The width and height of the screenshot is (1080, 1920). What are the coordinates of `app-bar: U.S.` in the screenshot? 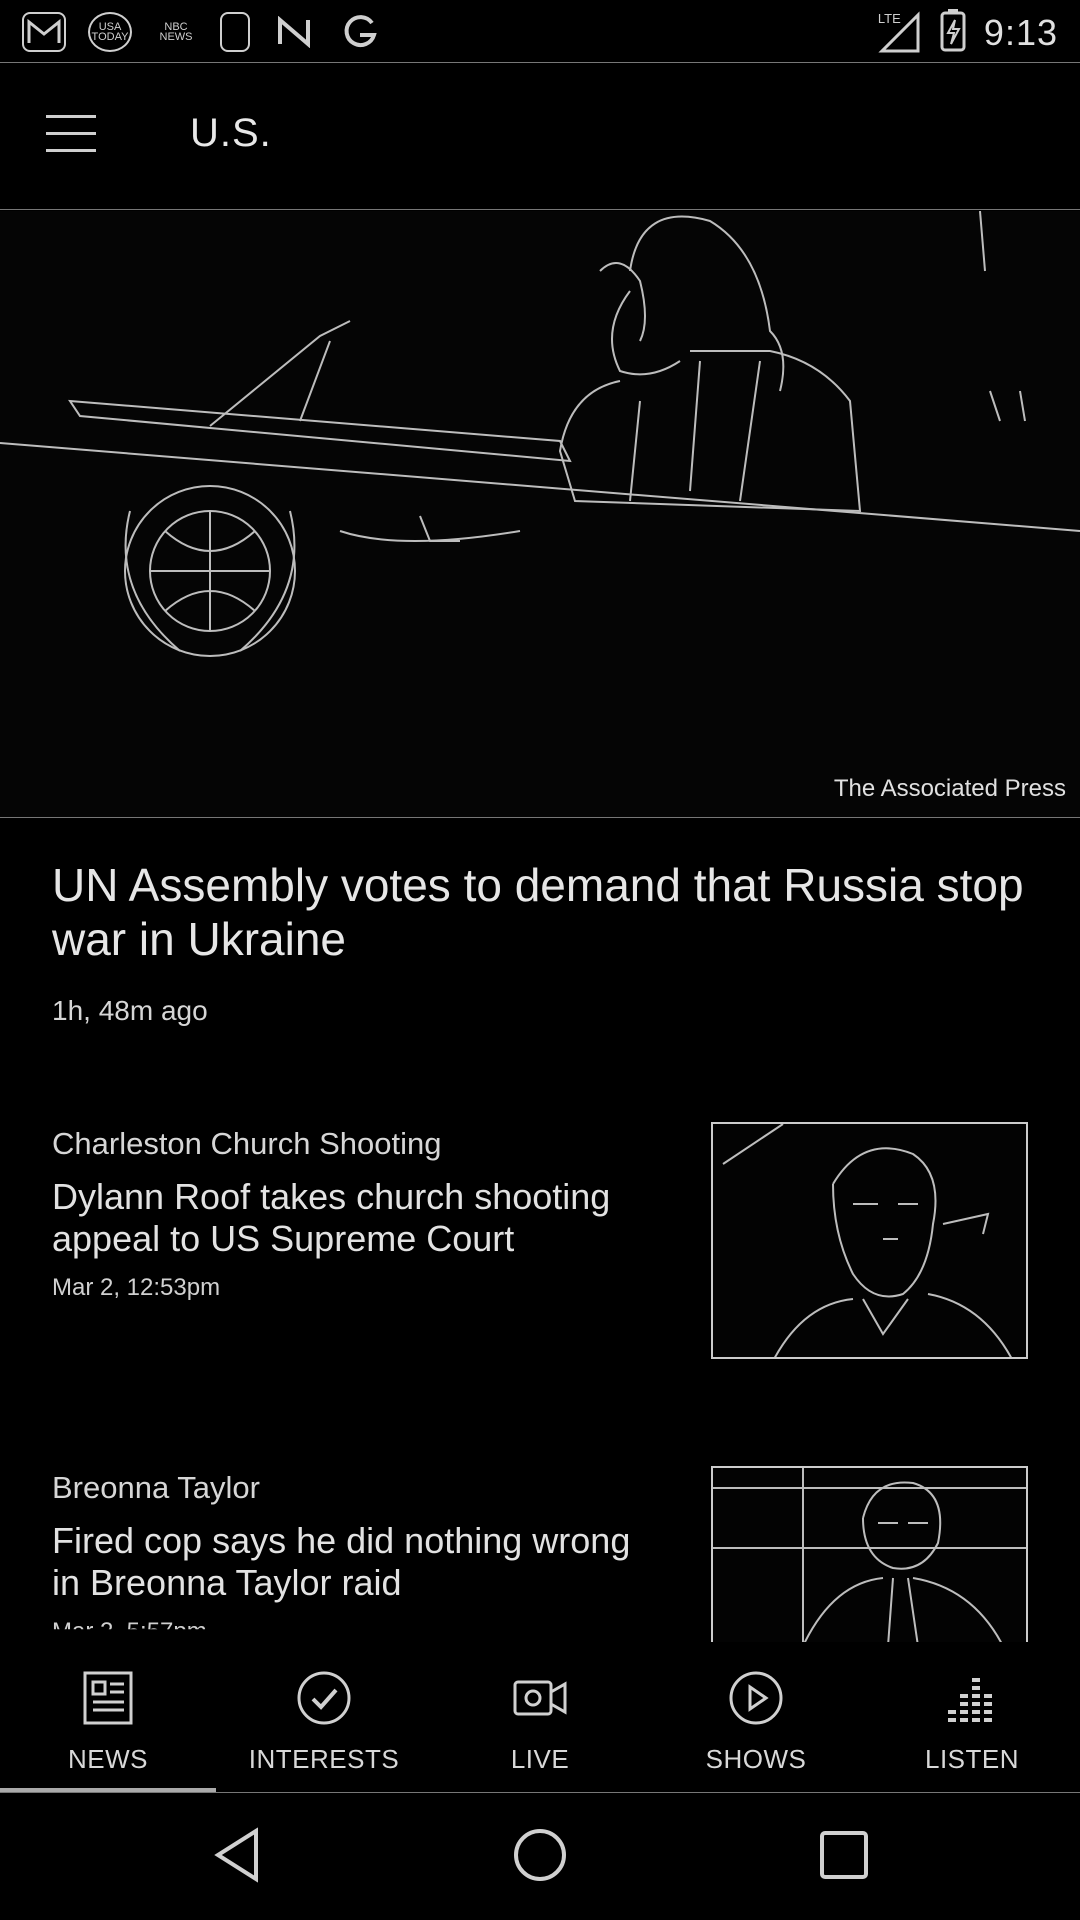 It's located at (540, 136).